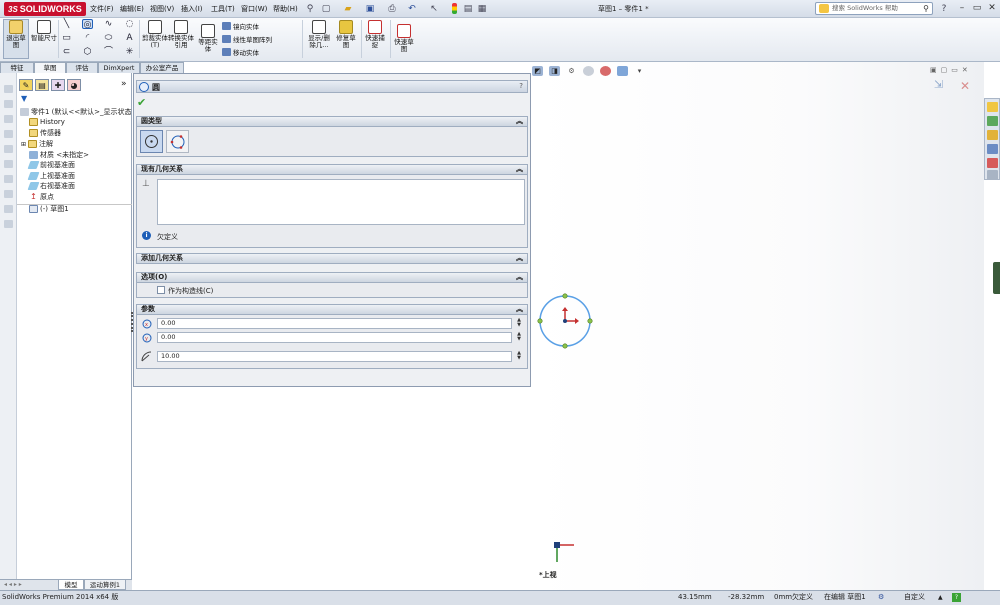 The height and width of the screenshot is (605, 1000). I want to click on center-y-field: 0.00, so click(334, 337).